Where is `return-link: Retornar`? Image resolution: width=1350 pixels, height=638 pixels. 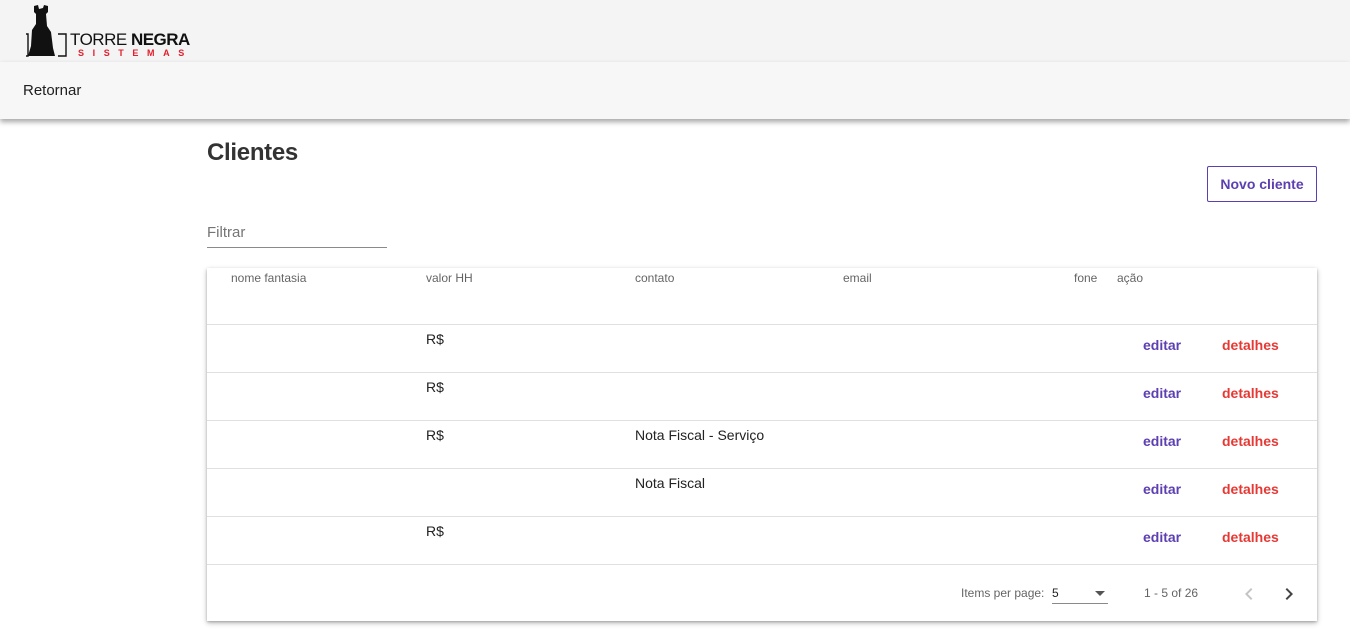
return-link: Retornar is located at coordinates (52, 90).